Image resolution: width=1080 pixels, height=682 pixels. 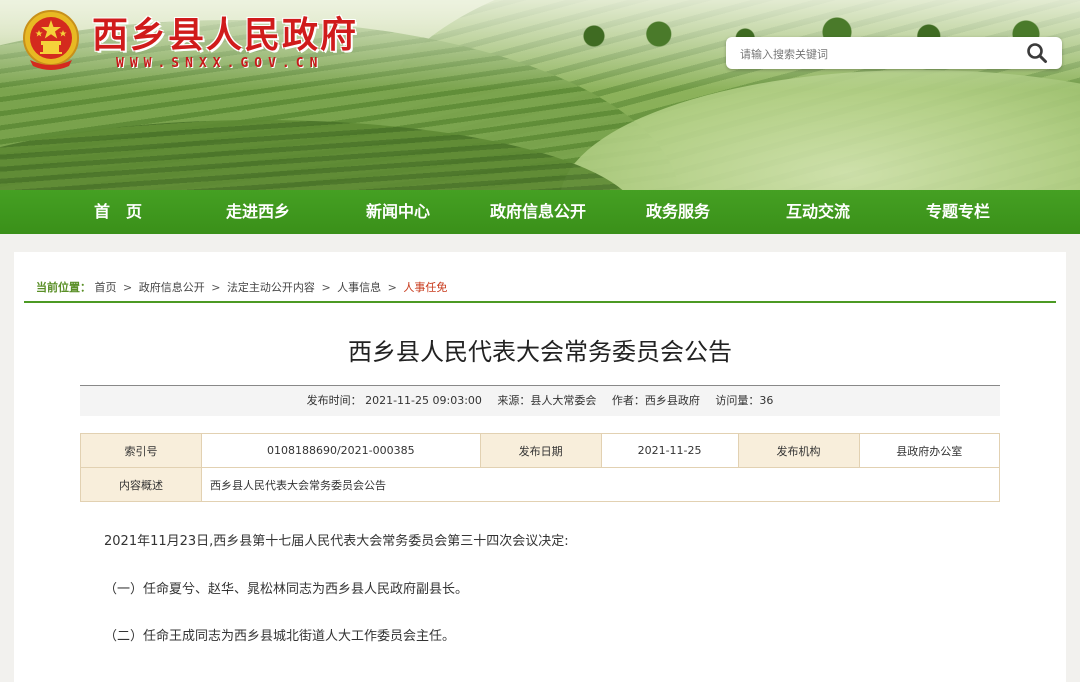 What do you see at coordinates (655, 400) in the screenshot?
I see `article-author: 作者：西乡县政府` at bounding box center [655, 400].